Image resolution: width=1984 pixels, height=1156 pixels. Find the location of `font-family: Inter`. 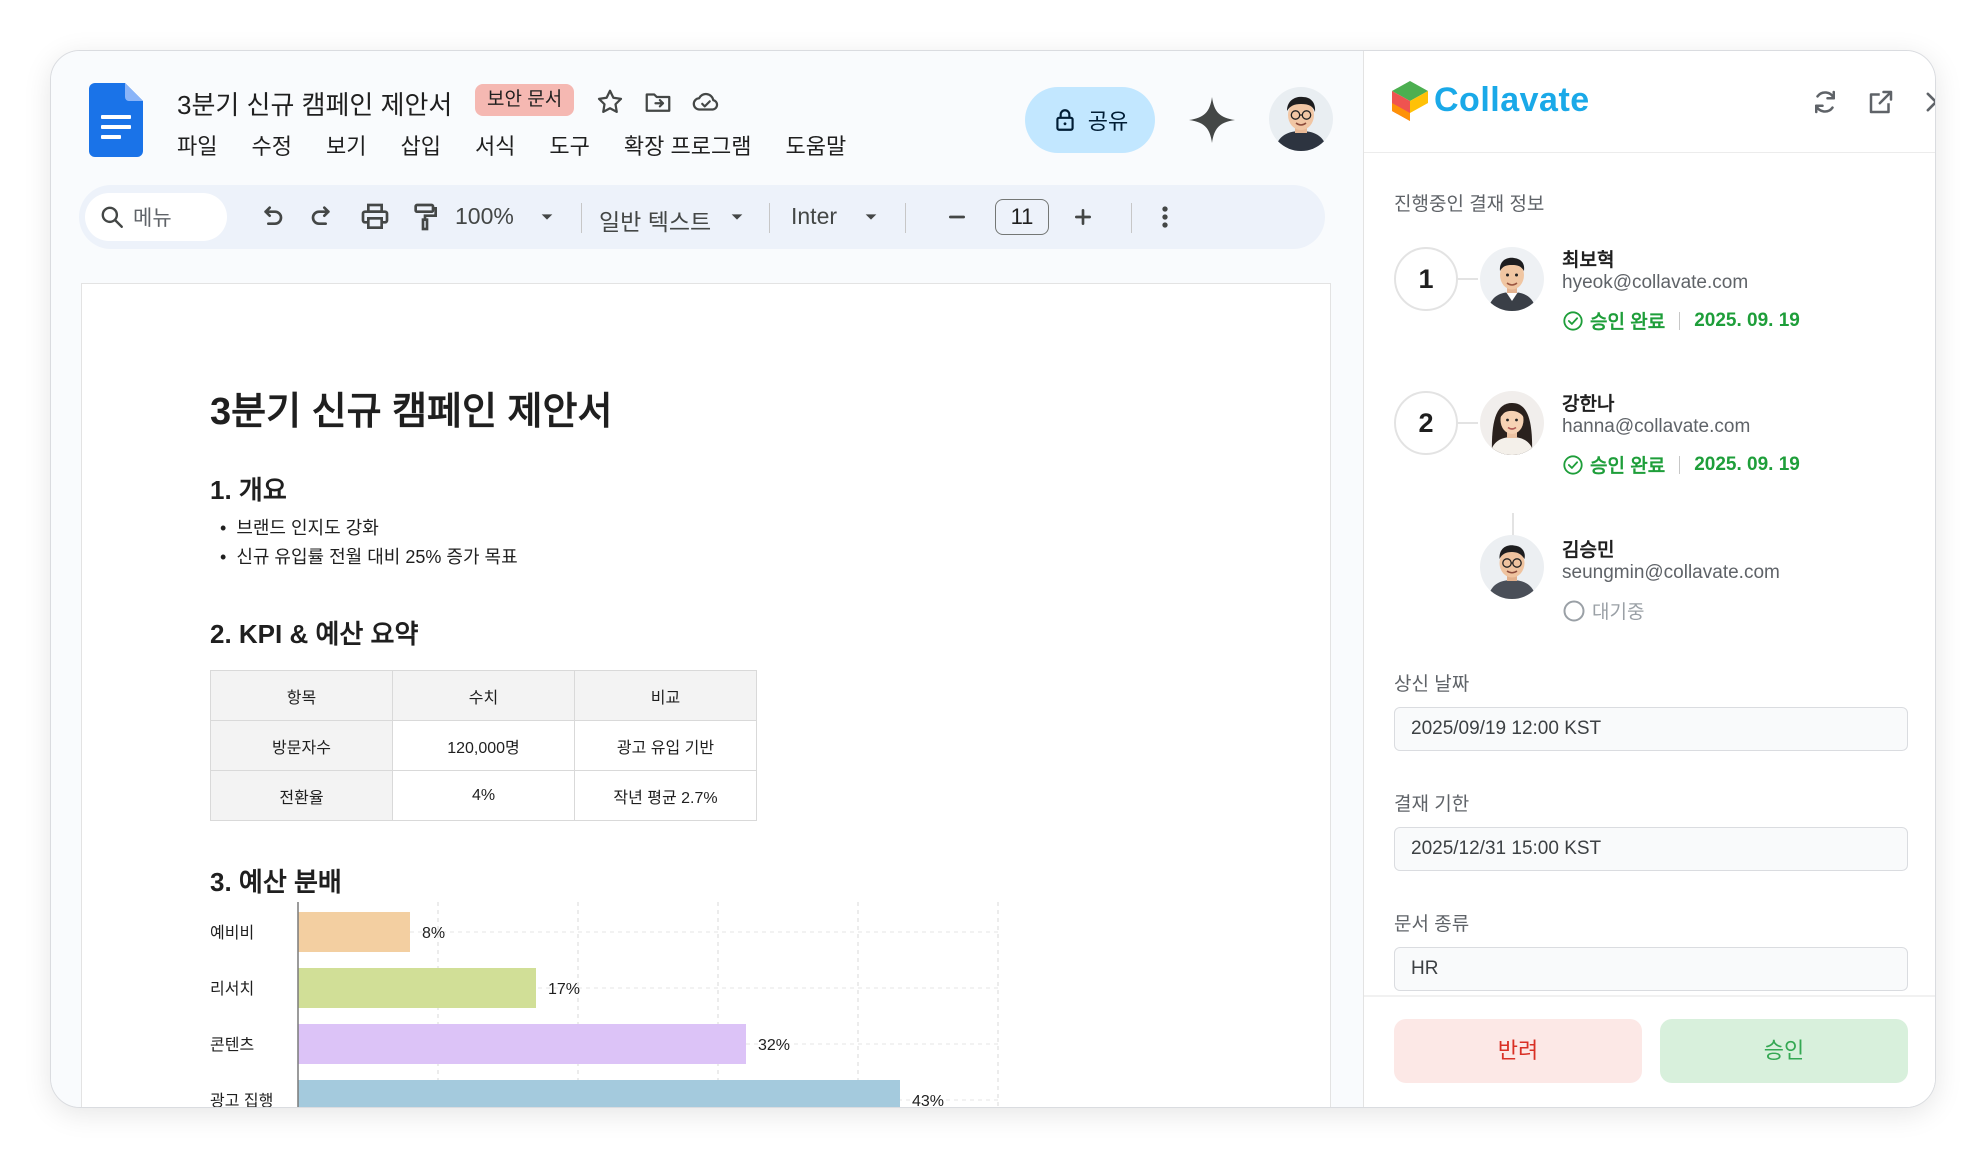

font-family: Inter is located at coordinates (814, 216).